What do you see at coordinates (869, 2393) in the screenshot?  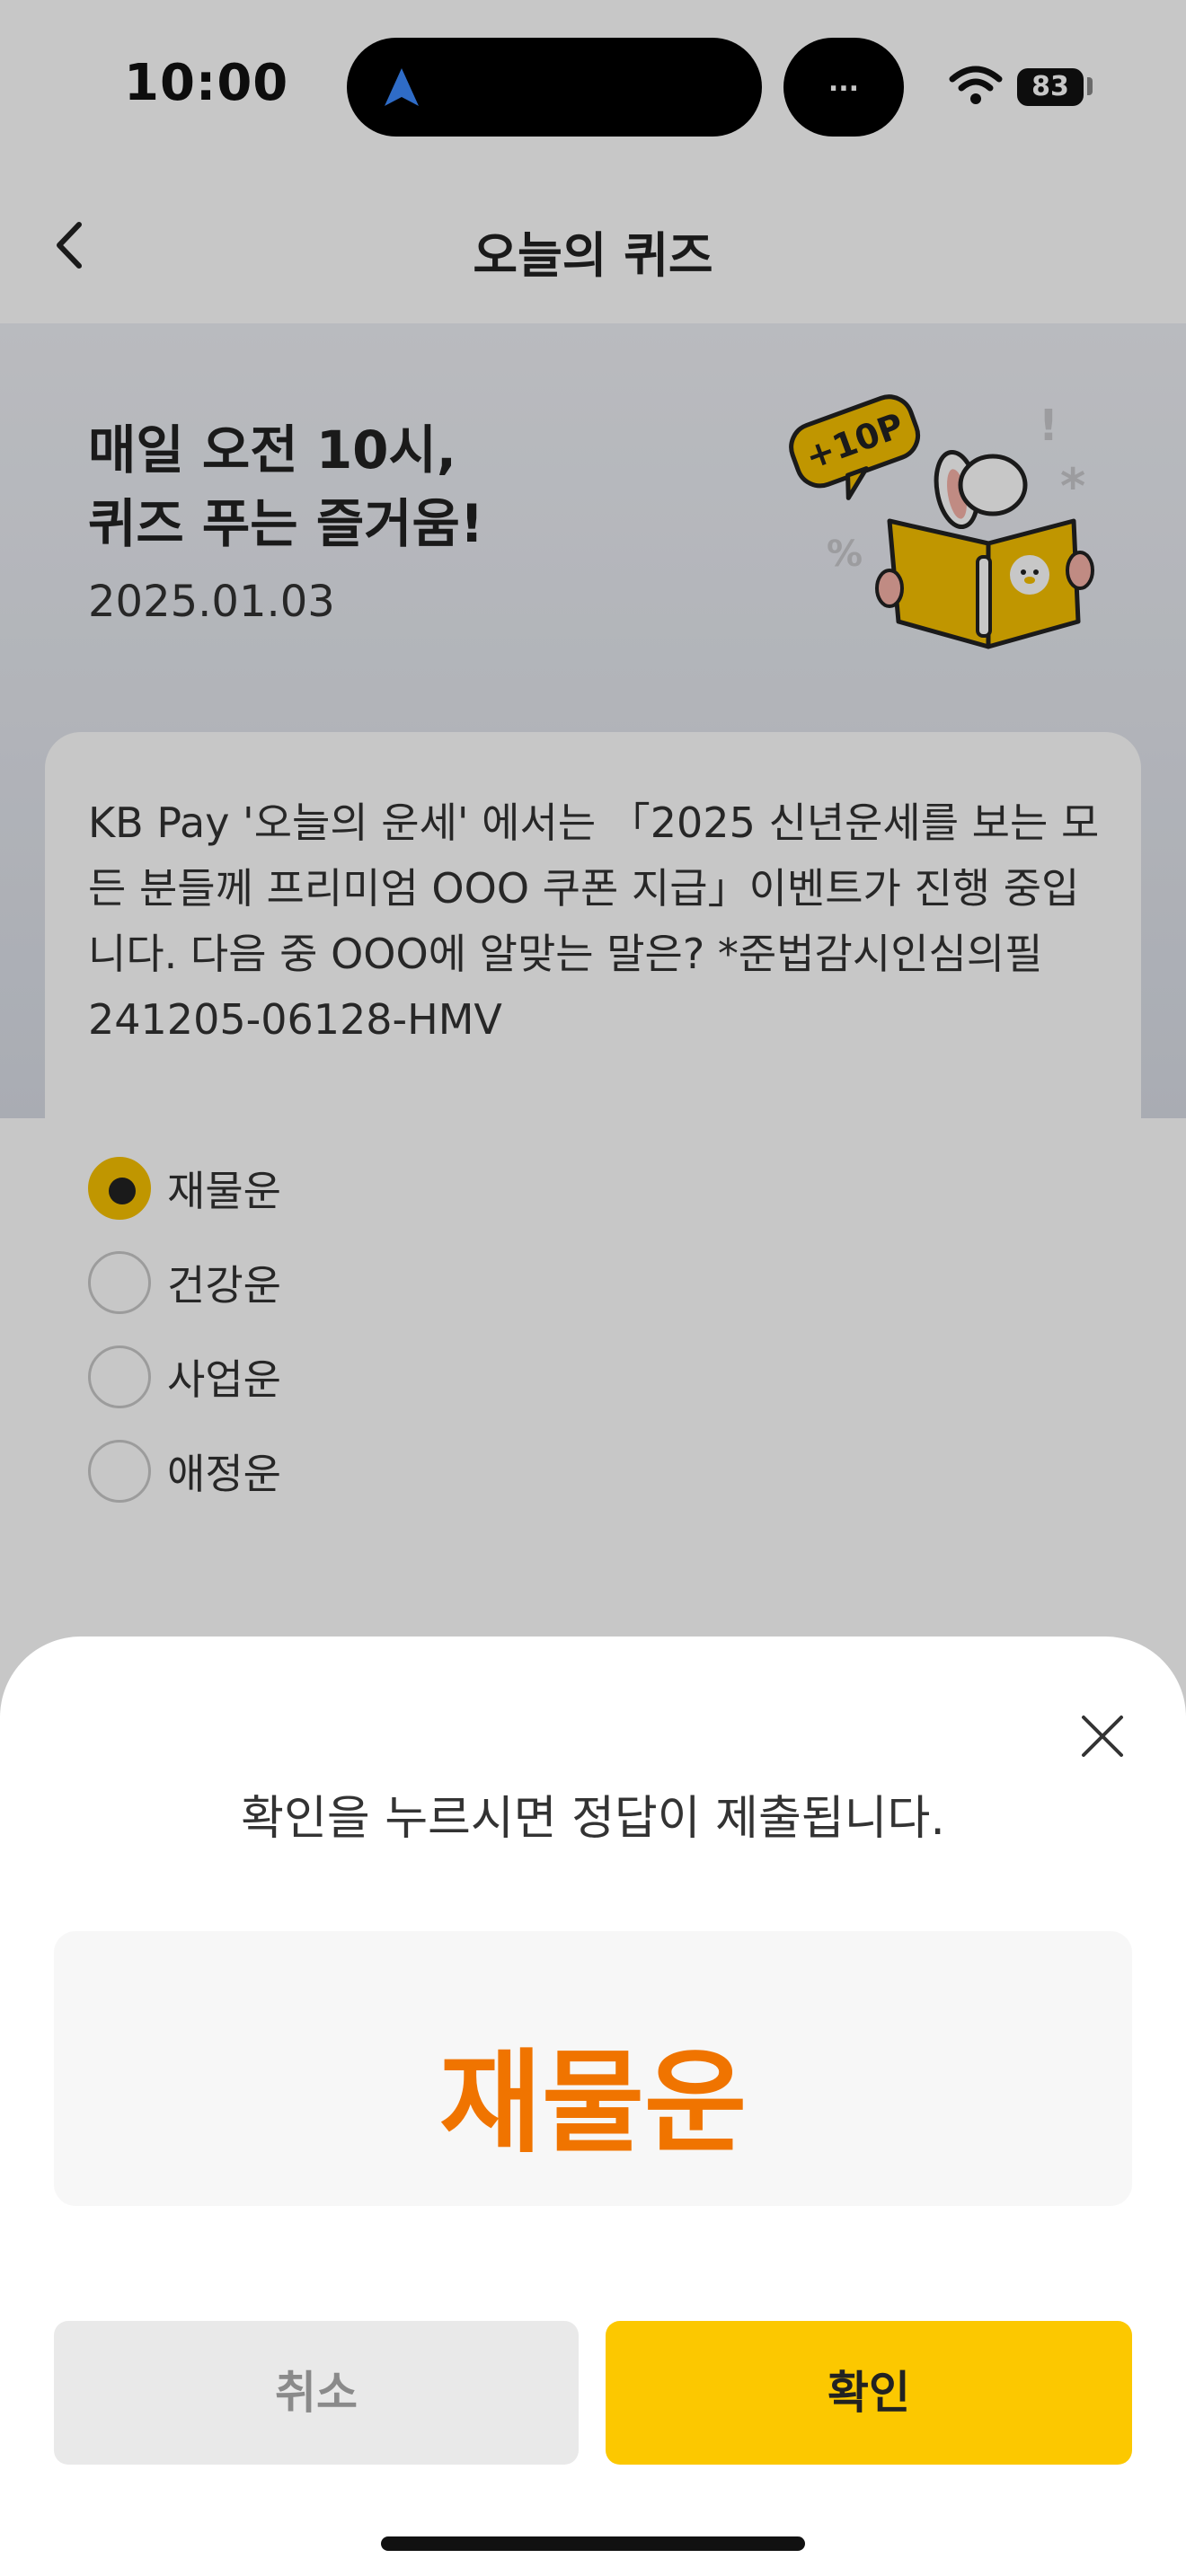 I see `confirm-button: 확인` at bounding box center [869, 2393].